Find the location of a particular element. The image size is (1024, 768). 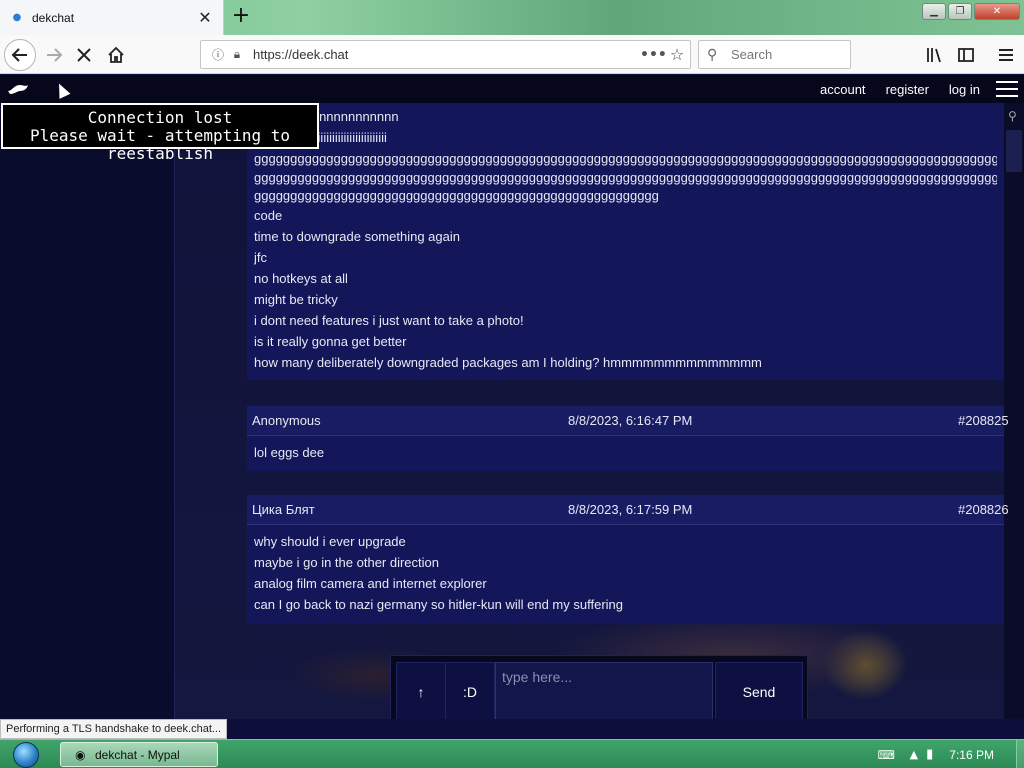

window-close-button: ✕ is located at coordinates (997, 11).